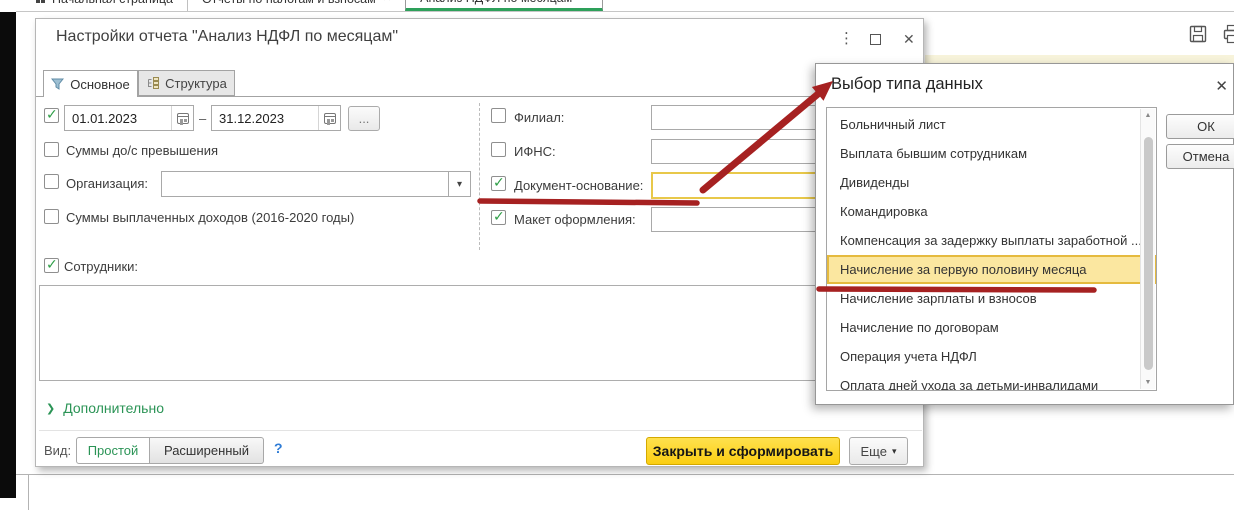 The image size is (1234, 510). Describe the element at coordinates (305, 184) in the screenshot. I see `organization-value` at that location.